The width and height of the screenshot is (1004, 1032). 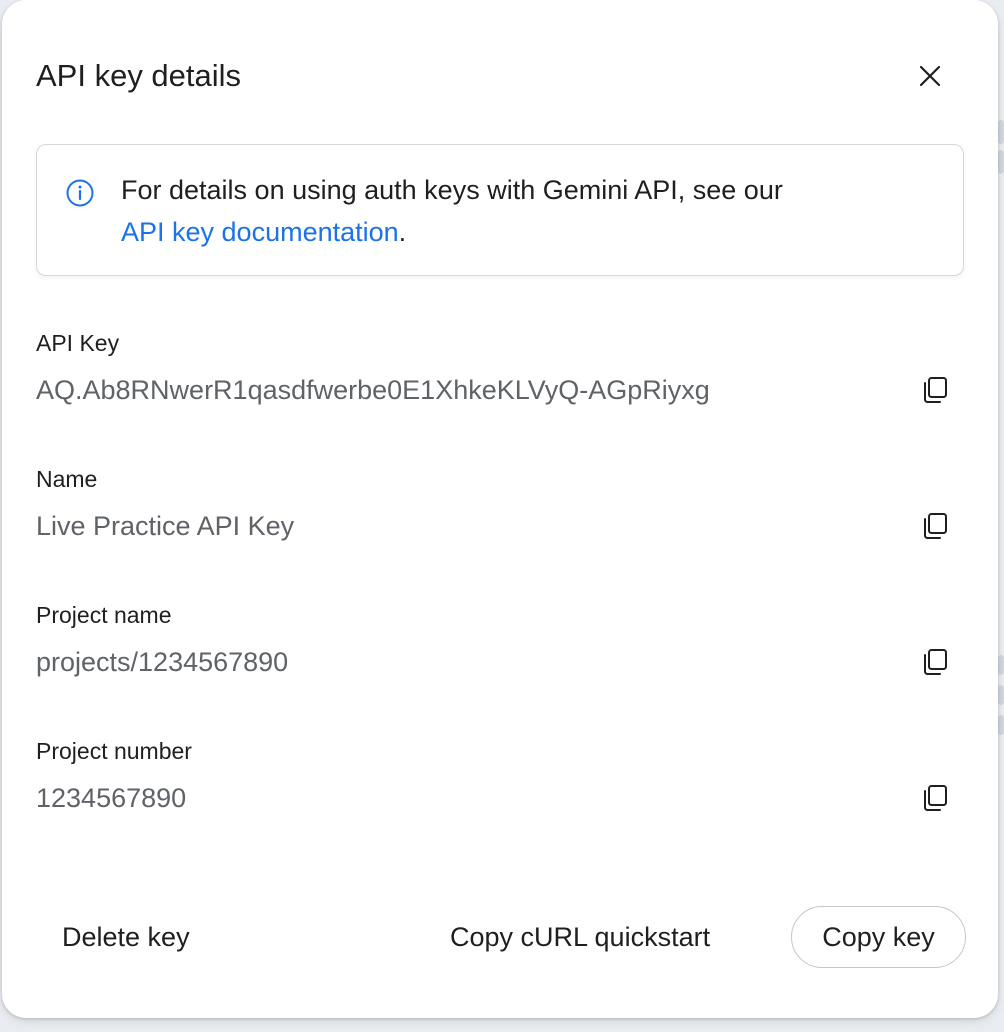 I want to click on copy-curl-quickstart-button: Copy cURL quickstart, so click(x=580, y=937).